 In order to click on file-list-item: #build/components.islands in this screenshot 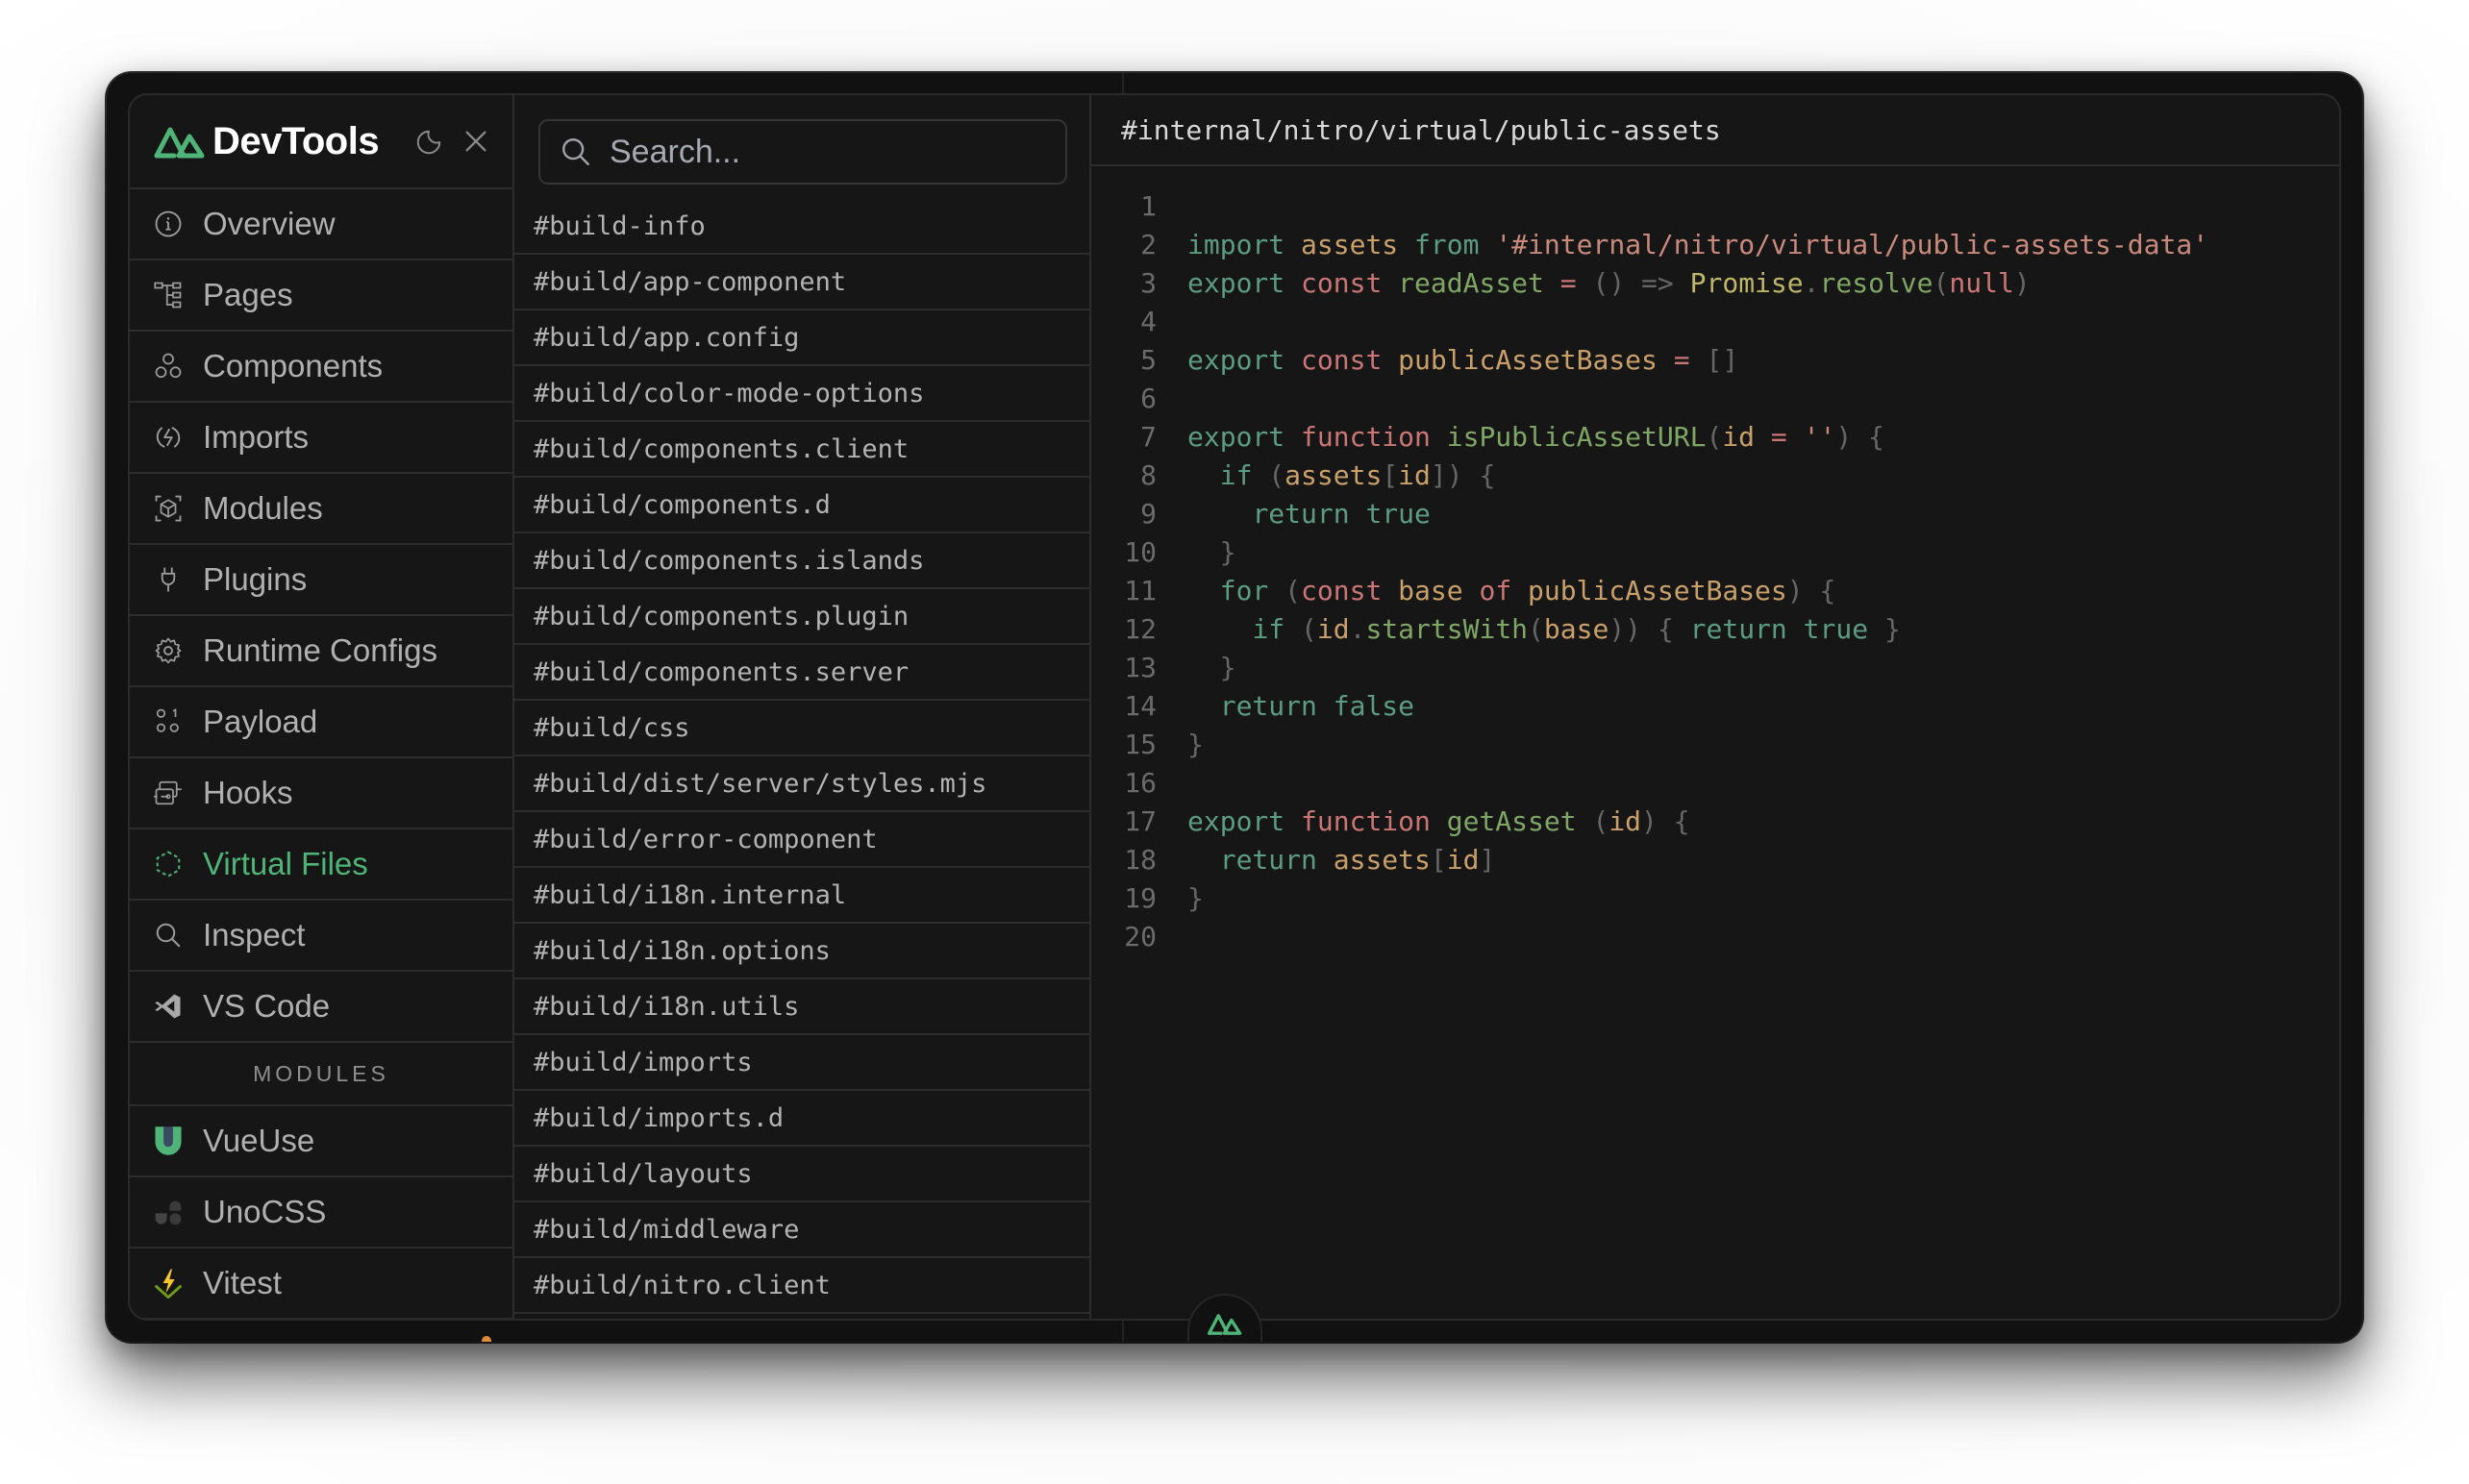, I will do `click(801, 561)`.